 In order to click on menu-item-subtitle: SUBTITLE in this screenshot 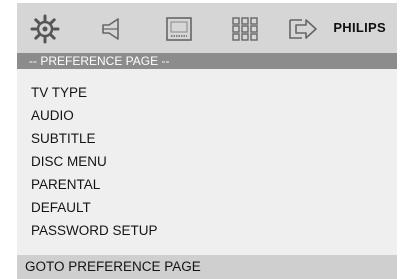, I will do `click(63, 139)`.